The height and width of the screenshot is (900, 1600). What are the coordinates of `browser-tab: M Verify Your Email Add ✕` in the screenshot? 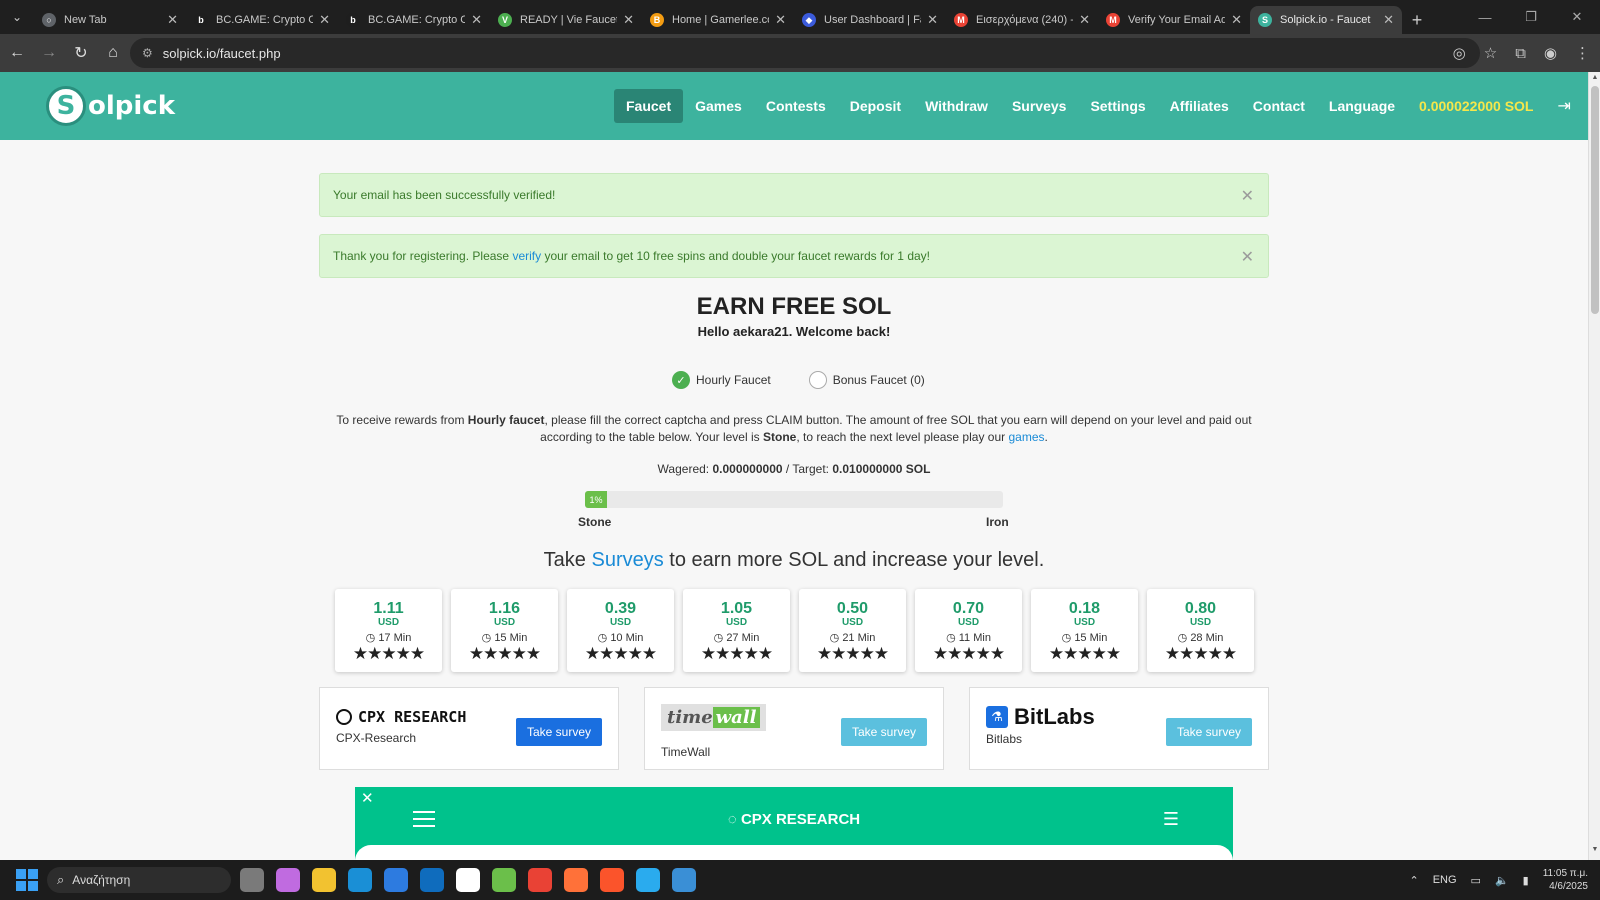 It's located at (1174, 20).